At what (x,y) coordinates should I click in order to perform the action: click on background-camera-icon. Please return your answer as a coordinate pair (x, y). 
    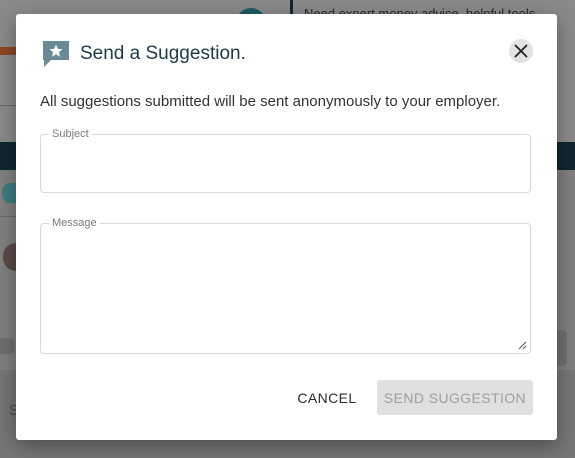
    Looking at the image, I should click on (7, 346).